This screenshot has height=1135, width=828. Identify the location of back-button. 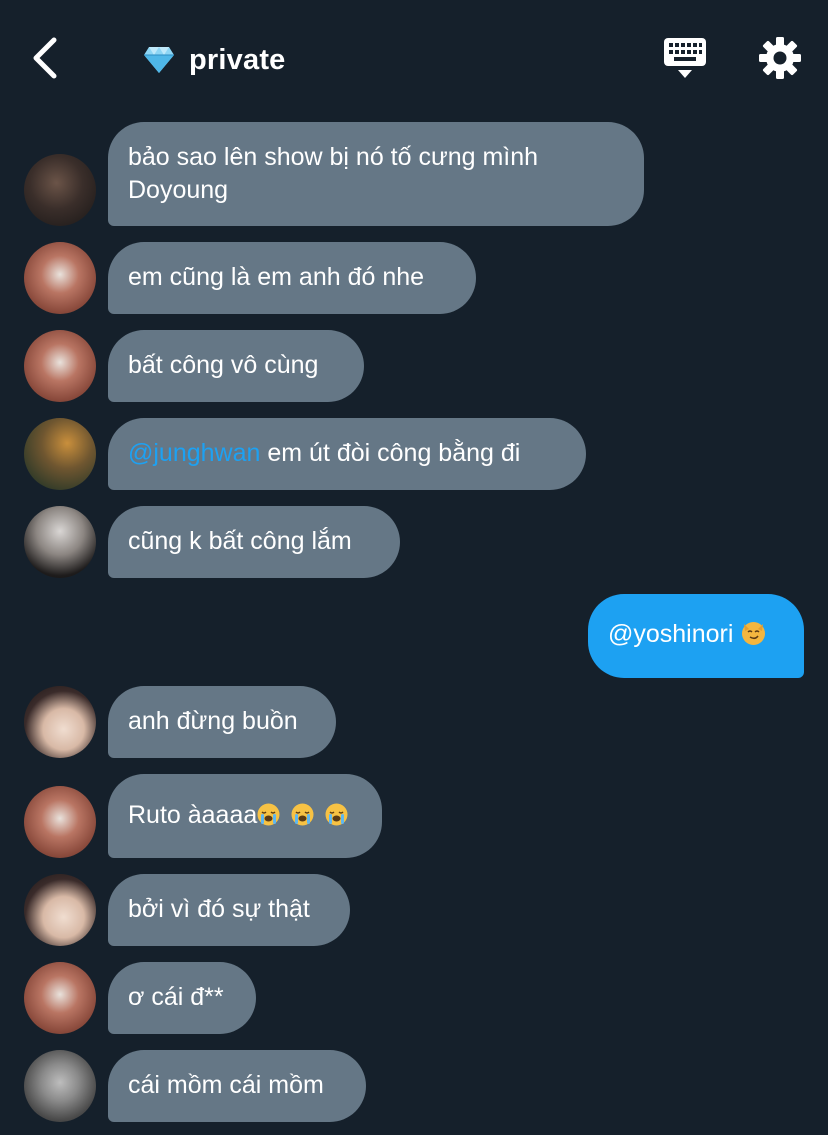
(46, 58).